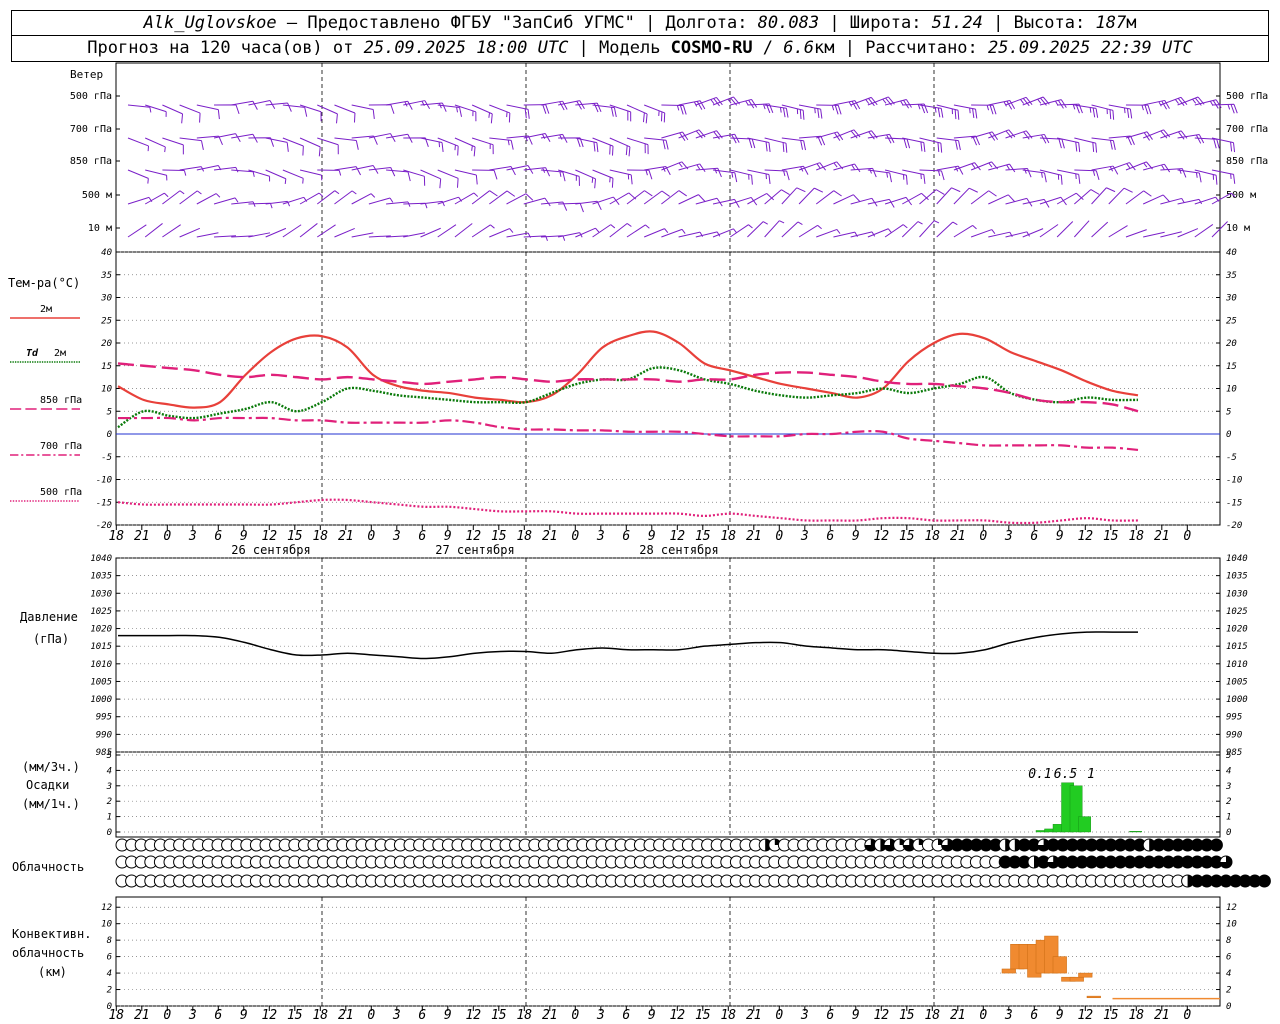 This screenshot has width=1280, height=1024. I want to click on y-tick-label-right: 1040, so click(1237, 559).